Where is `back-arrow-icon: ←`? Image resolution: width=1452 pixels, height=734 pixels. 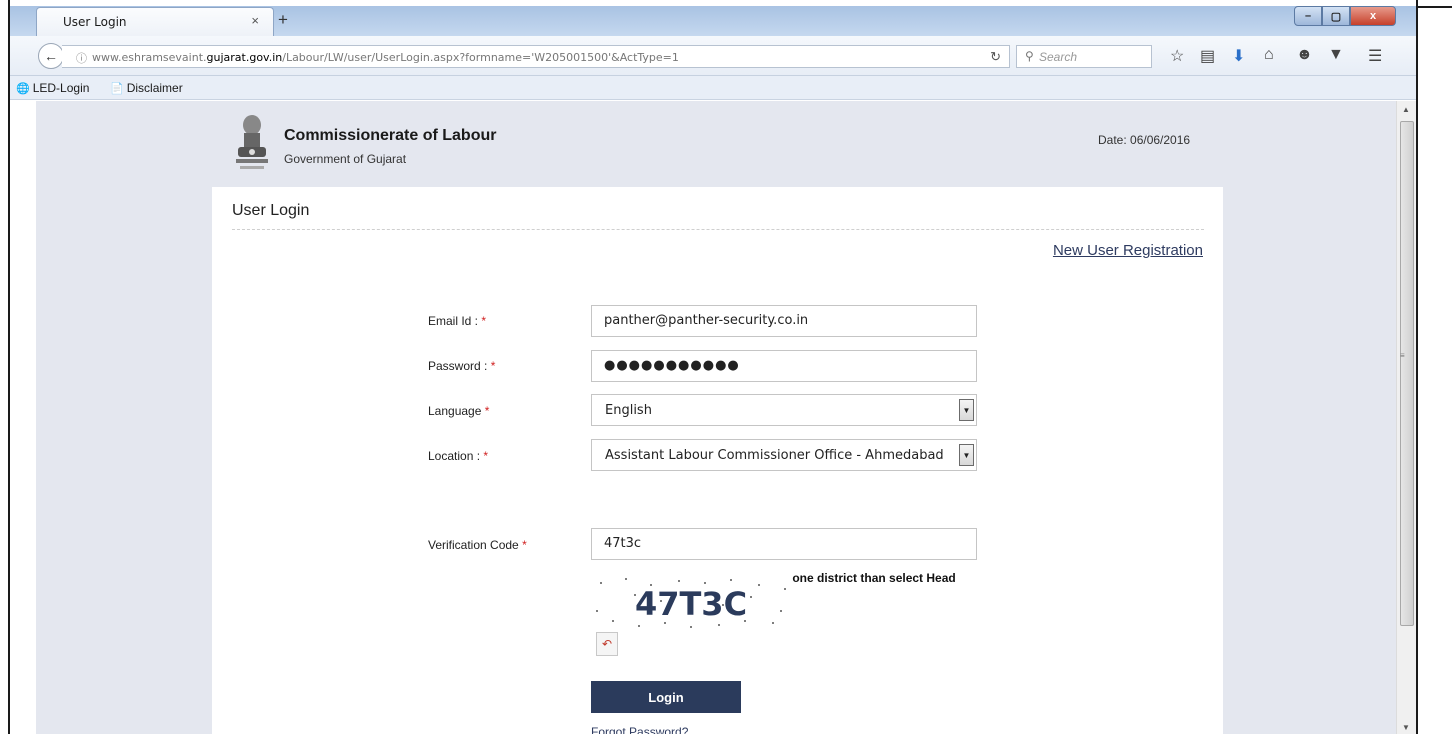
back-arrow-icon: ← is located at coordinates (51, 56).